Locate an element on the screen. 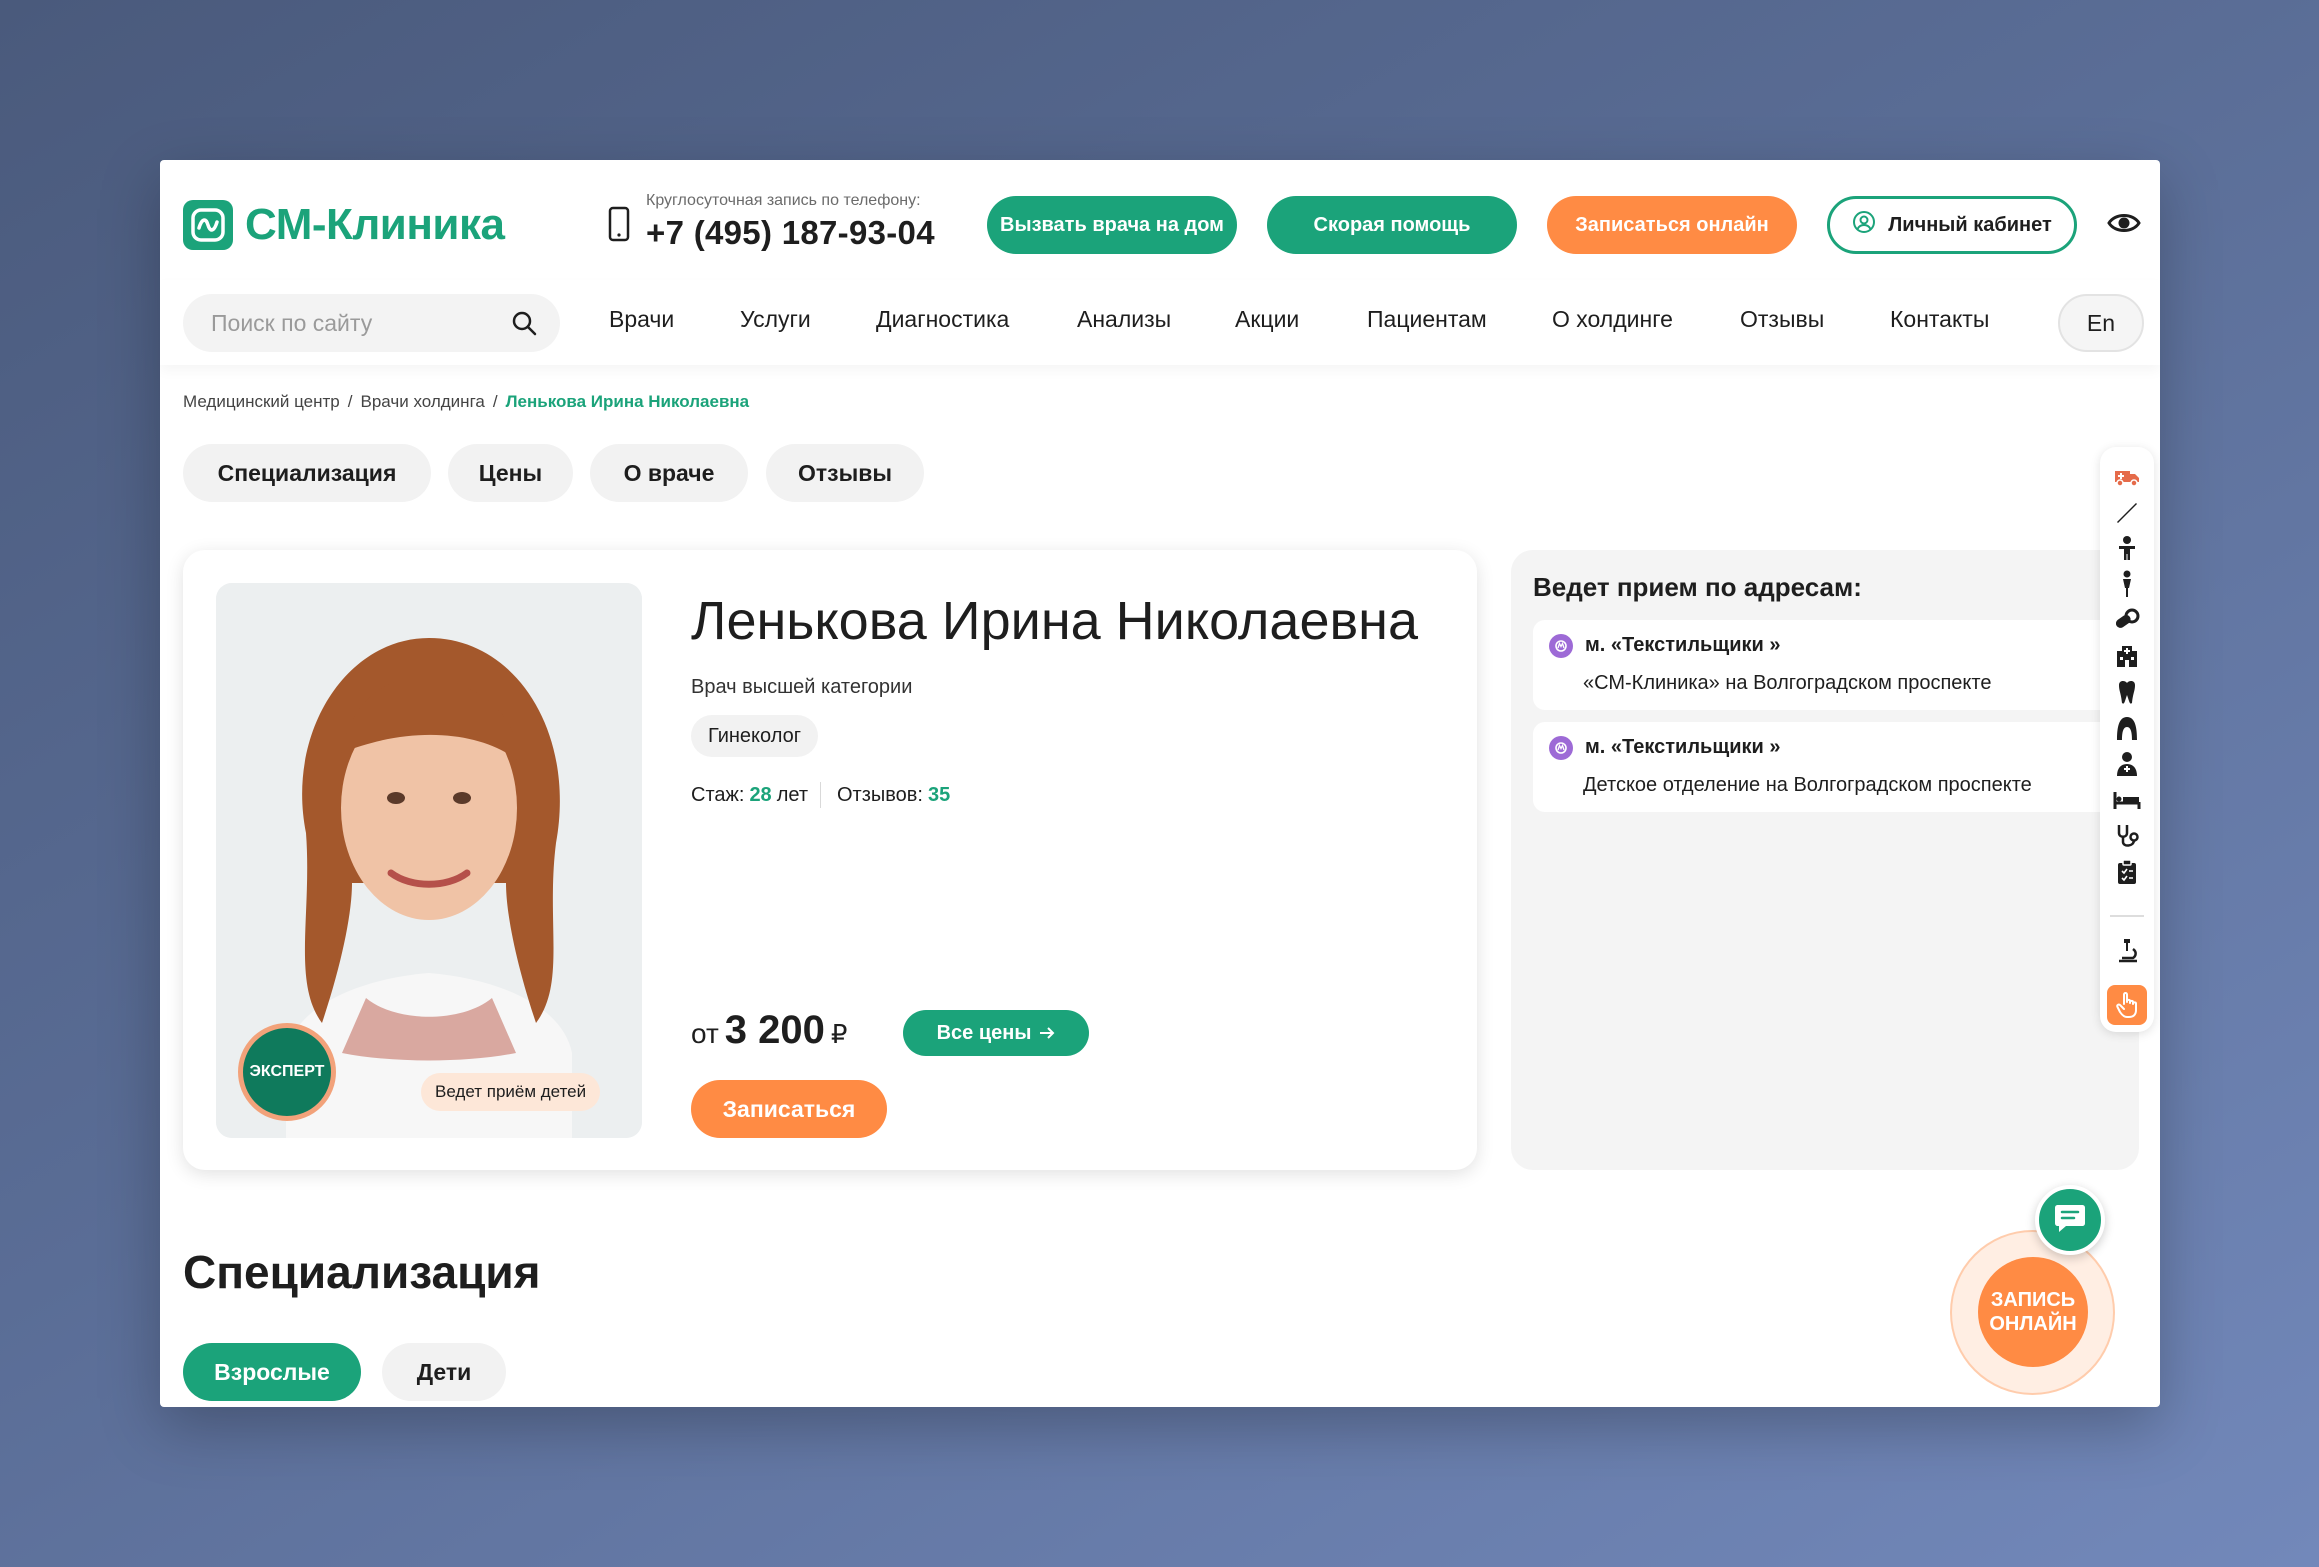 This screenshot has height=1567, width=2319. price-value: 3 200 is located at coordinates (774, 1030).